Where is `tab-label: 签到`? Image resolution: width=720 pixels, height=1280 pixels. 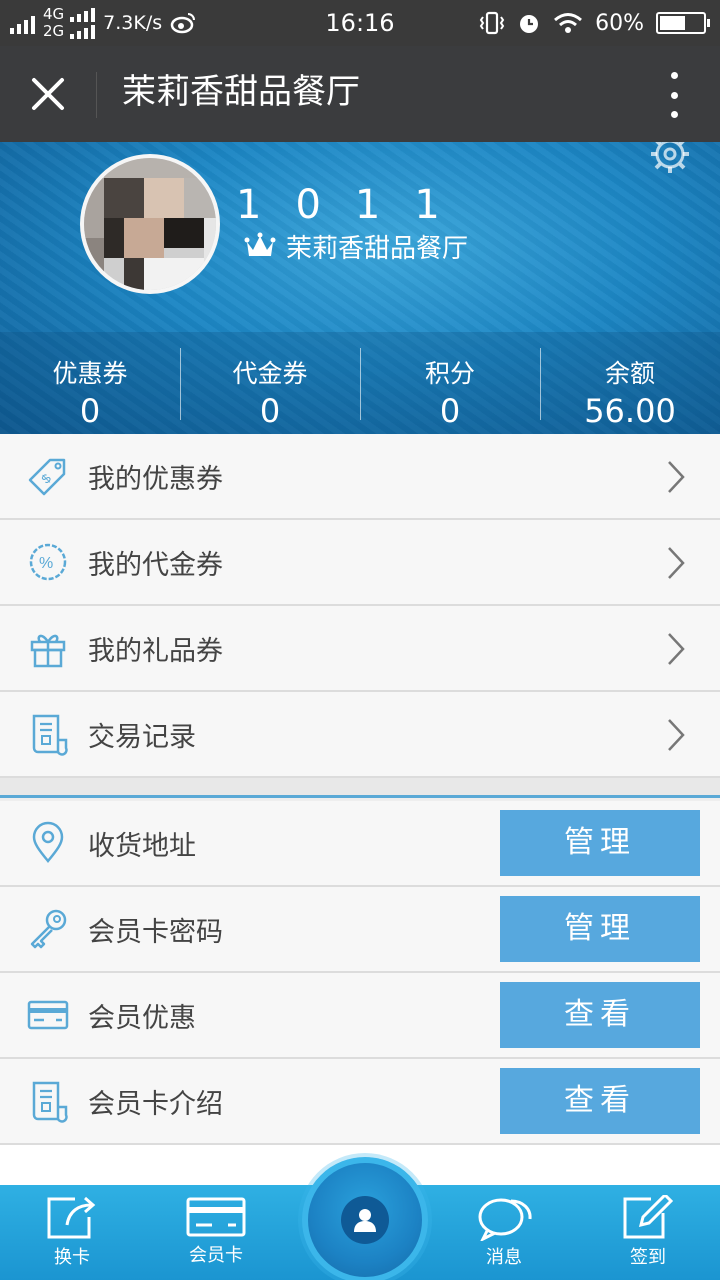 tab-label: 签到 is located at coordinates (648, 1257).